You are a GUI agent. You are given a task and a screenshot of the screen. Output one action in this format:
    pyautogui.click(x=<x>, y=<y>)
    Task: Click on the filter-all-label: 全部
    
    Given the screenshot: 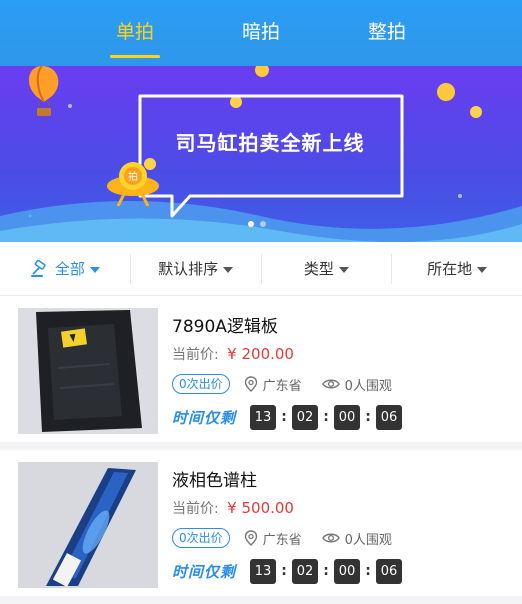 What is the action you would take?
    pyautogui.click(x=69, y=269)
    